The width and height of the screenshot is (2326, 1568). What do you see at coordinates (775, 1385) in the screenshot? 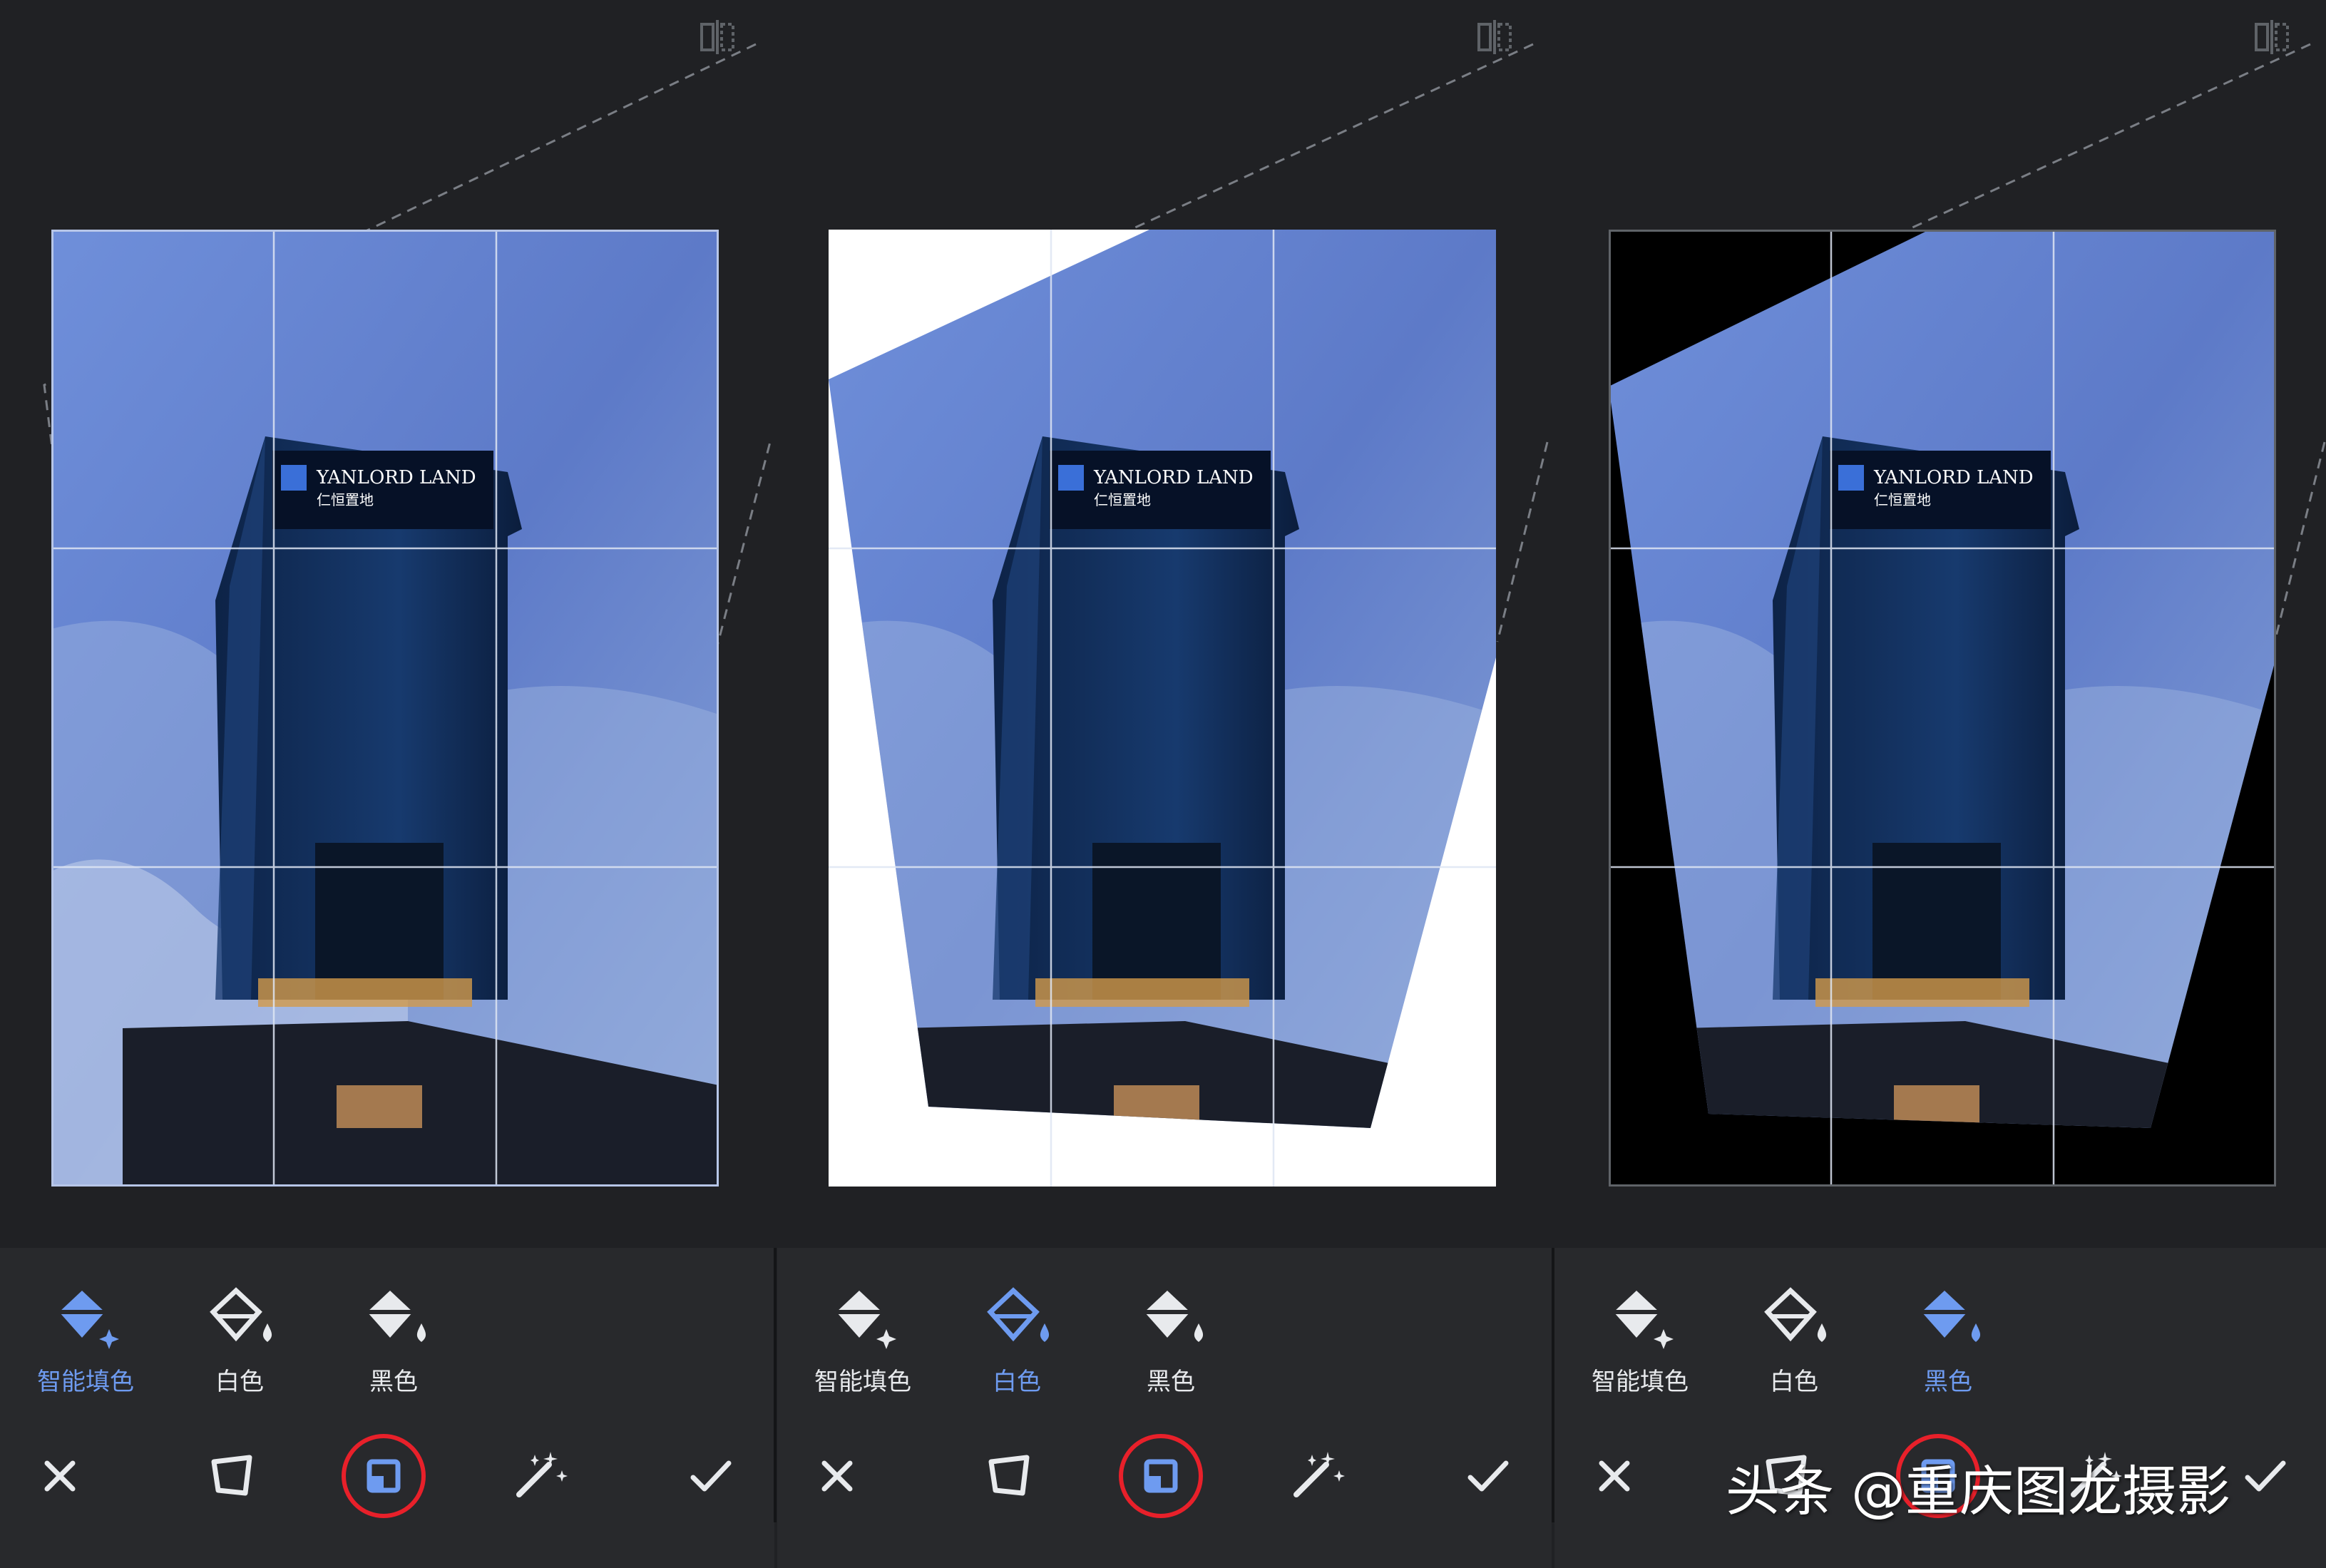
I see `panel-divider` at bounding box center [775, 1385].